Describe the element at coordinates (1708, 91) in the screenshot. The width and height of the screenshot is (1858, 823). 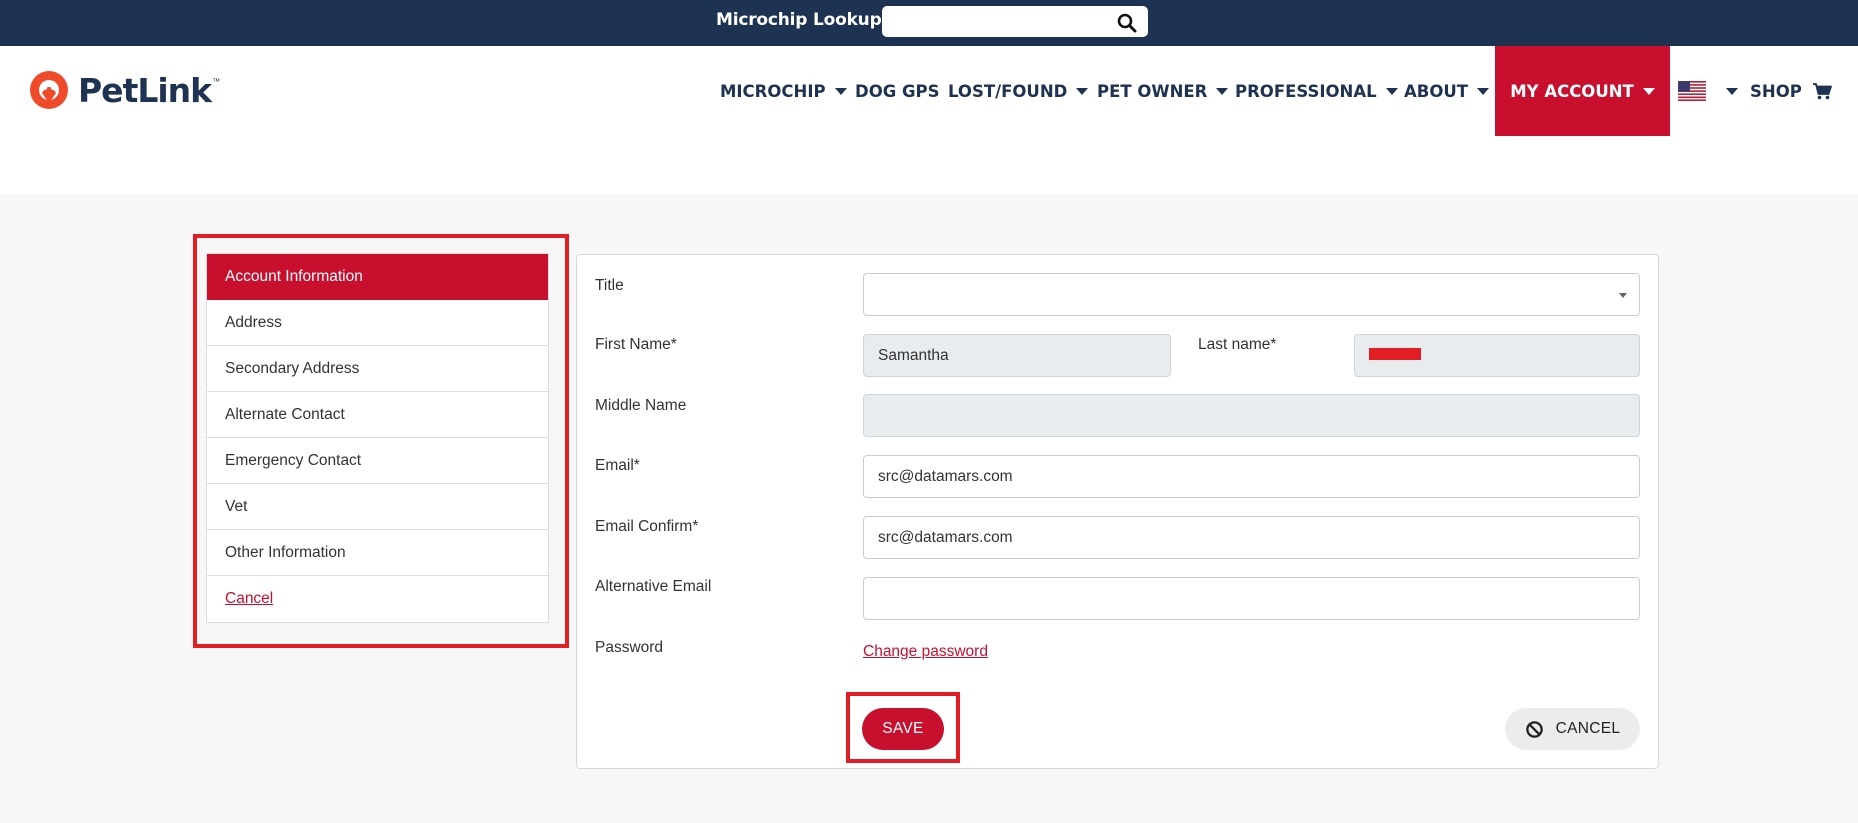
I see `language-selector` at that location.